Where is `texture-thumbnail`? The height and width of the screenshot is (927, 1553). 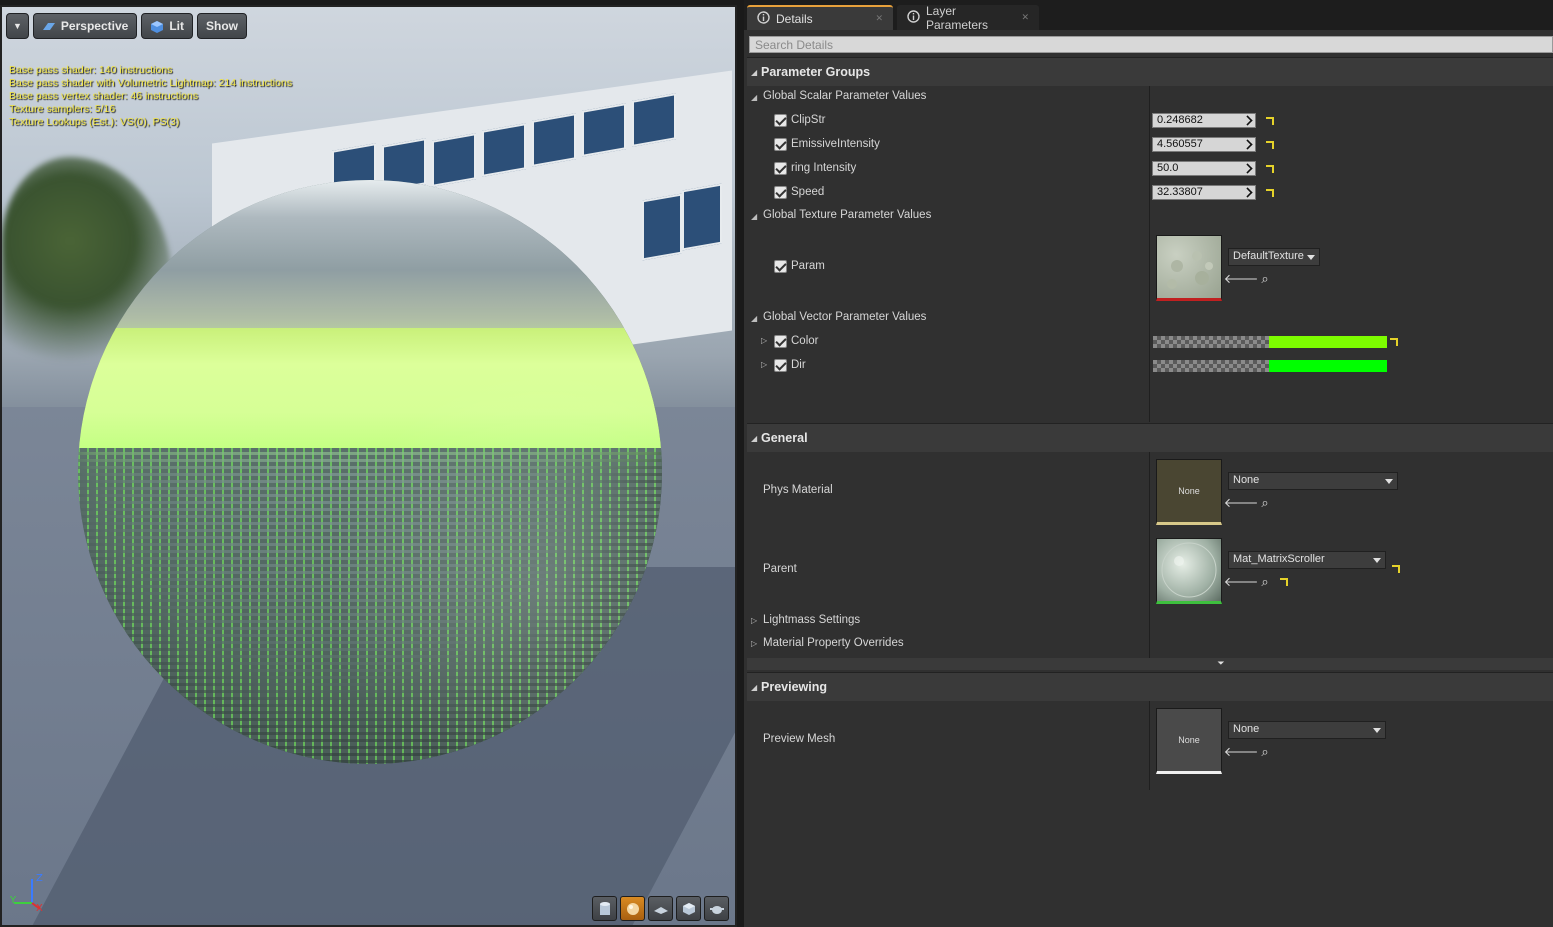 texture-thumbnail is located at coordinates (1189, 268).